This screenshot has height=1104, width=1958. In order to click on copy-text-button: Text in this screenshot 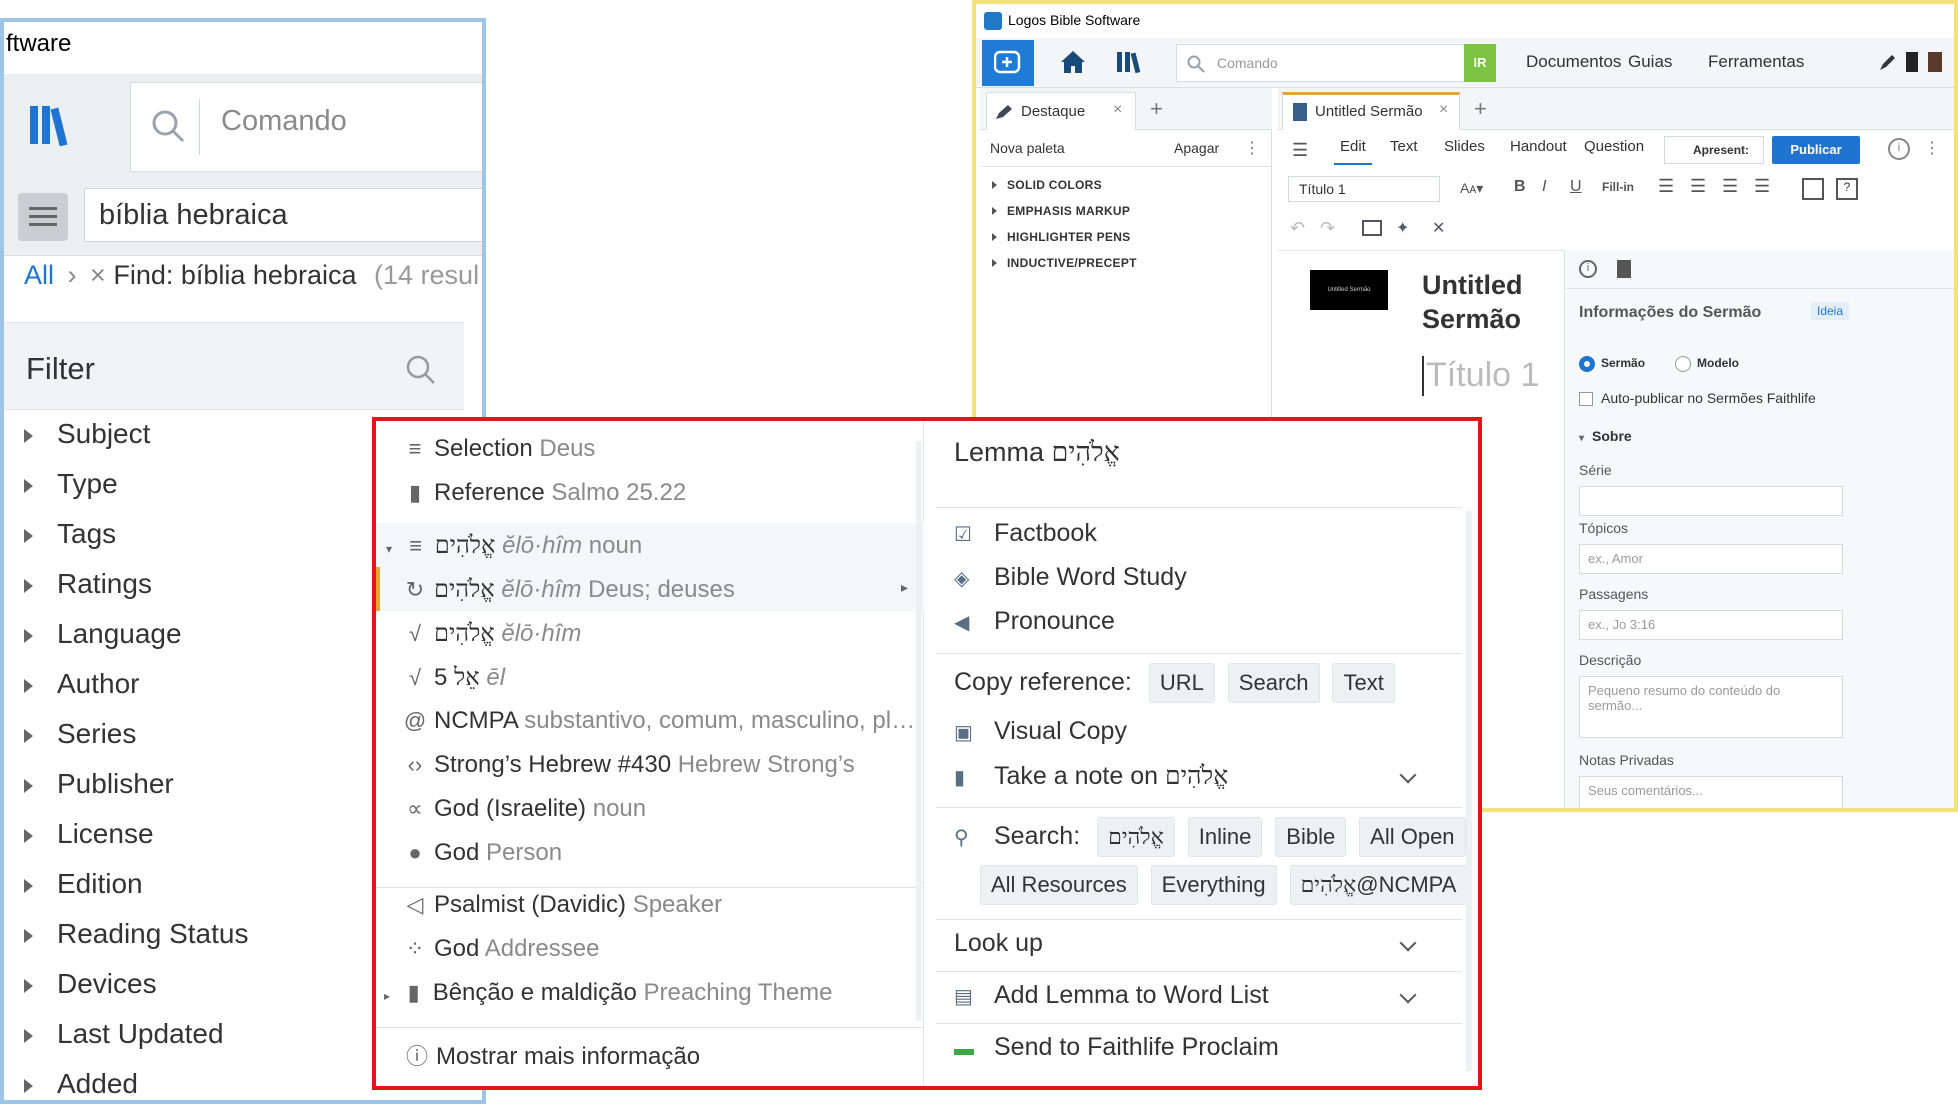, I will do `click(1363, 683)`.